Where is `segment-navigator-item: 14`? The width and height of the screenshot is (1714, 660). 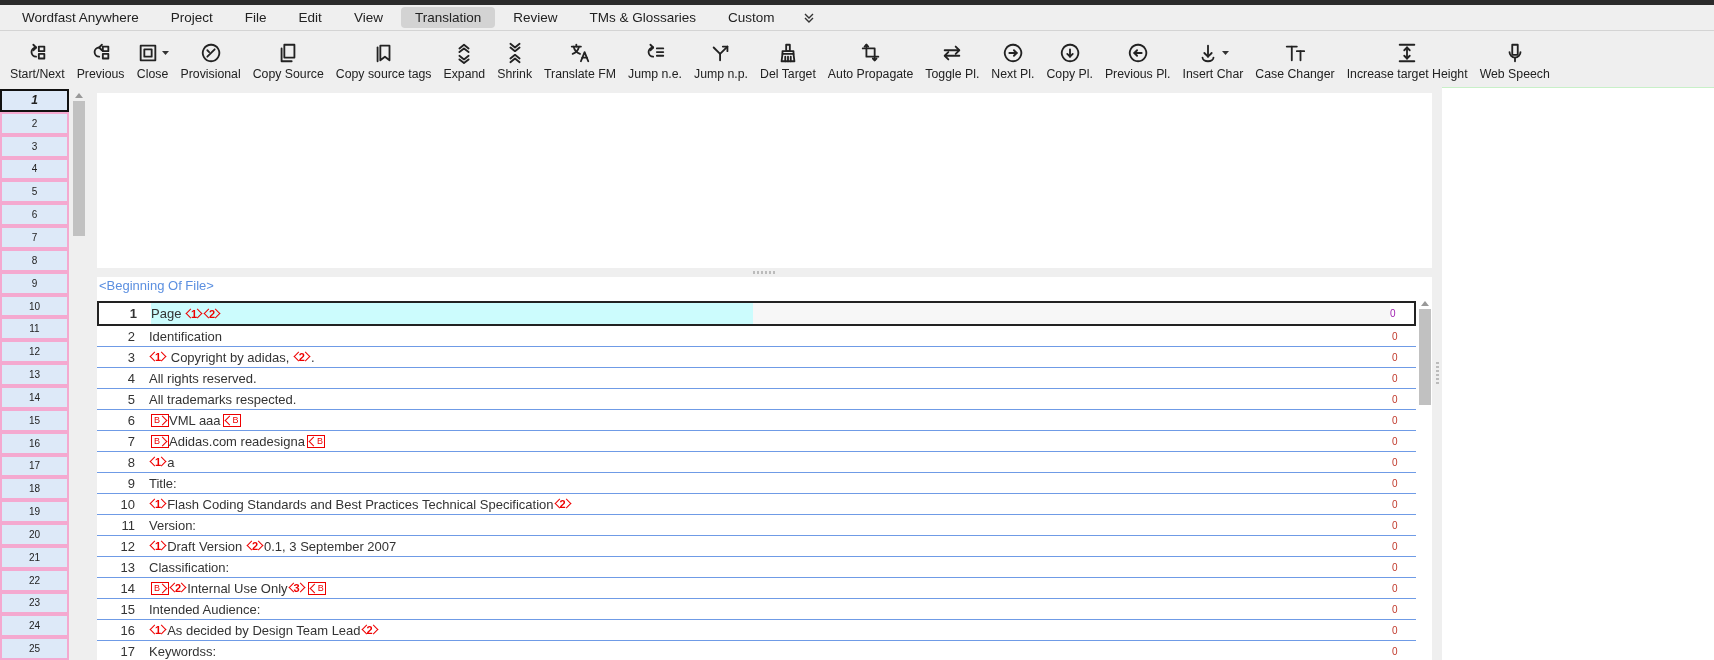
segment-navigator-item: 14 is located at coordinates (34, 397).